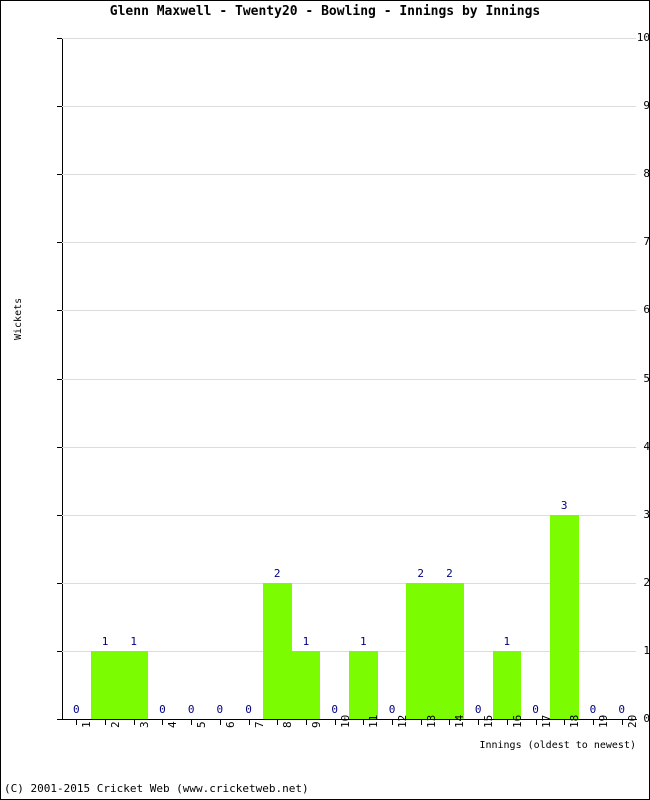 The width and height of the screenshot is (650, 800). What do you see at coordinates (517, 721) in the screenshot?
I see `x-tick-label: 16` at bounding box center [517, 721].